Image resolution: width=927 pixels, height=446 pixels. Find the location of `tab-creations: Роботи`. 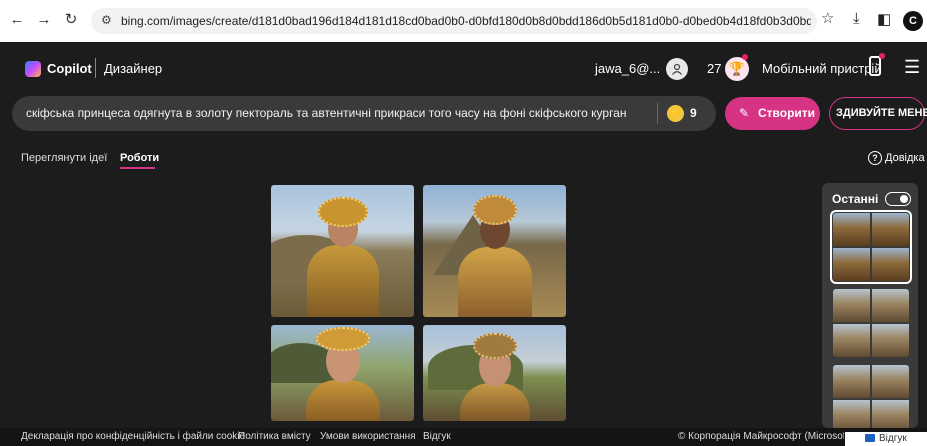

tab-creations: Роботи is located at coordinates (139, 158).